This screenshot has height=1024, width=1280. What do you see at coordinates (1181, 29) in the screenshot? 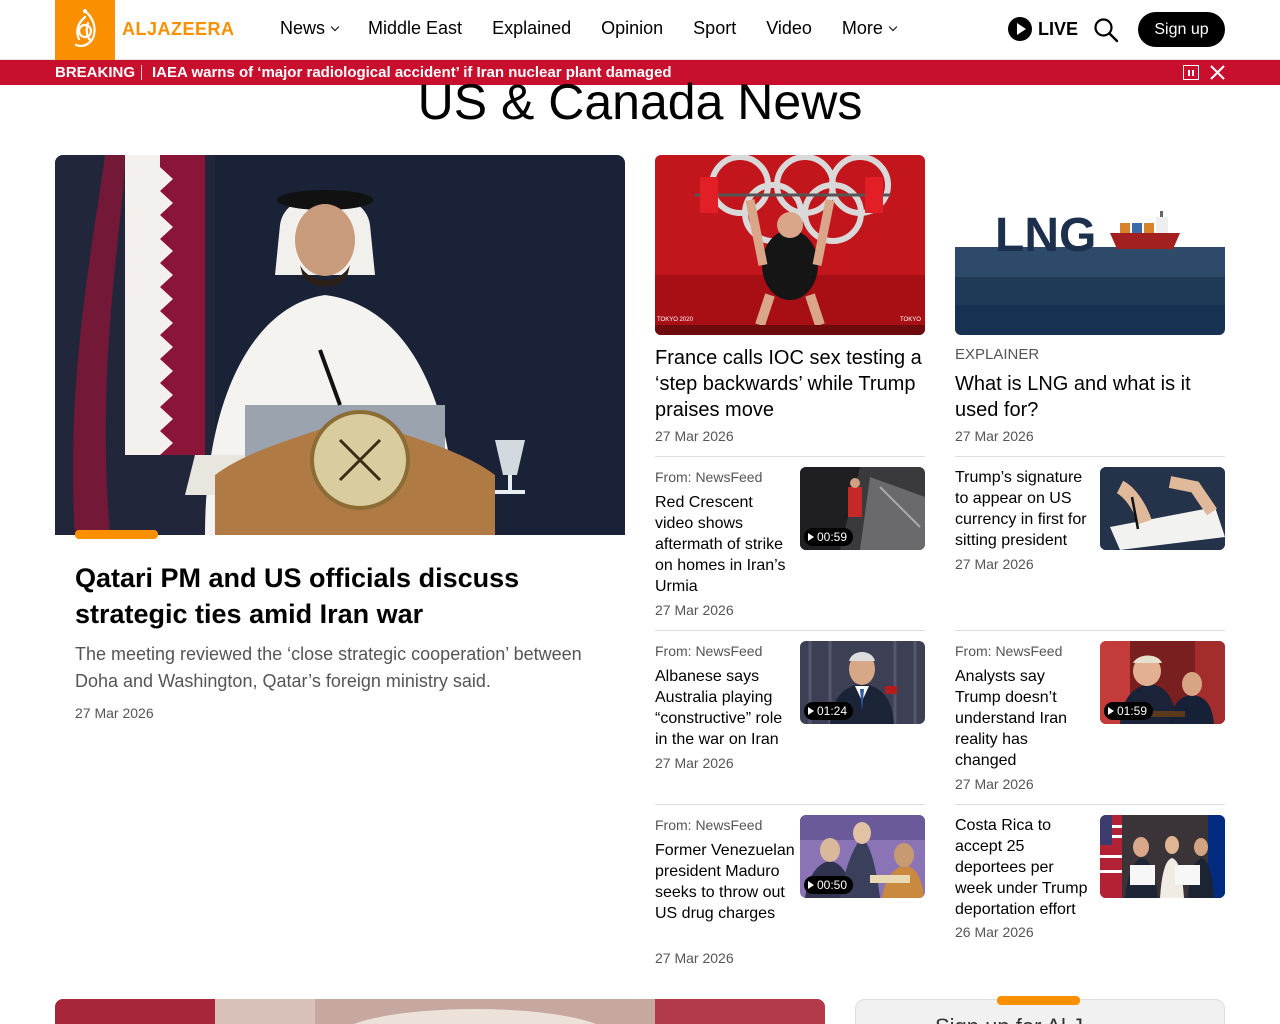
I see `signup-button: Sign up` at bounding box center [1181, 29].